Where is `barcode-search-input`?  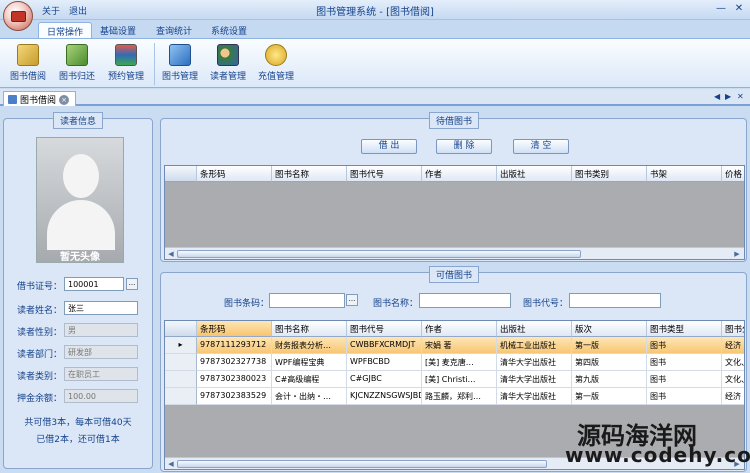
barcode-search-input is located at coordinates (307, 300).